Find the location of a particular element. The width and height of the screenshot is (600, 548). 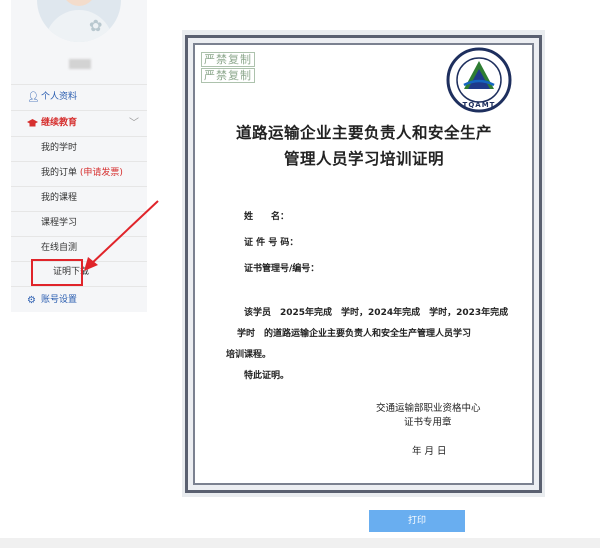

print-button: 打印 is located at coordinates (417, 521).